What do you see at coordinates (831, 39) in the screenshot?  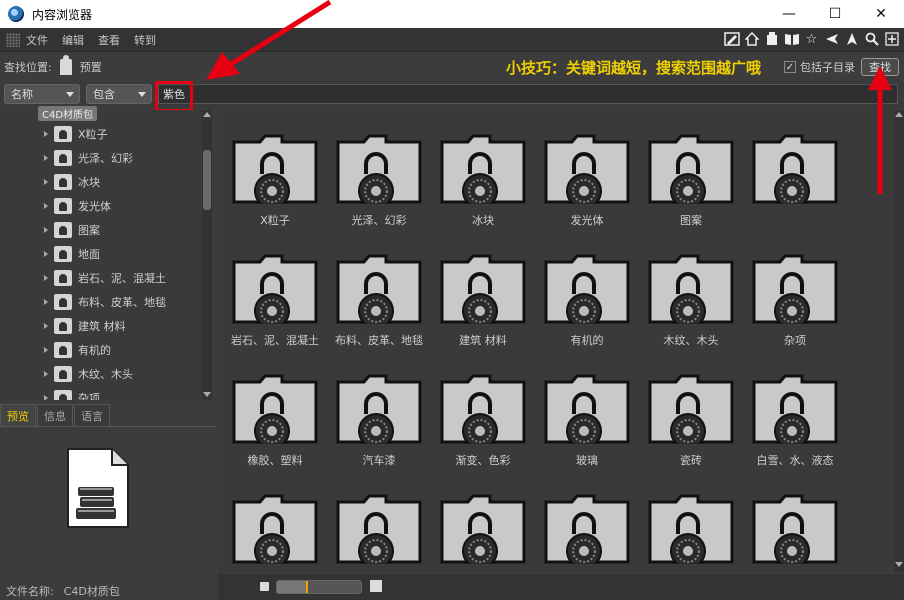 I see `back-icon` at bounding box center [831, 39].